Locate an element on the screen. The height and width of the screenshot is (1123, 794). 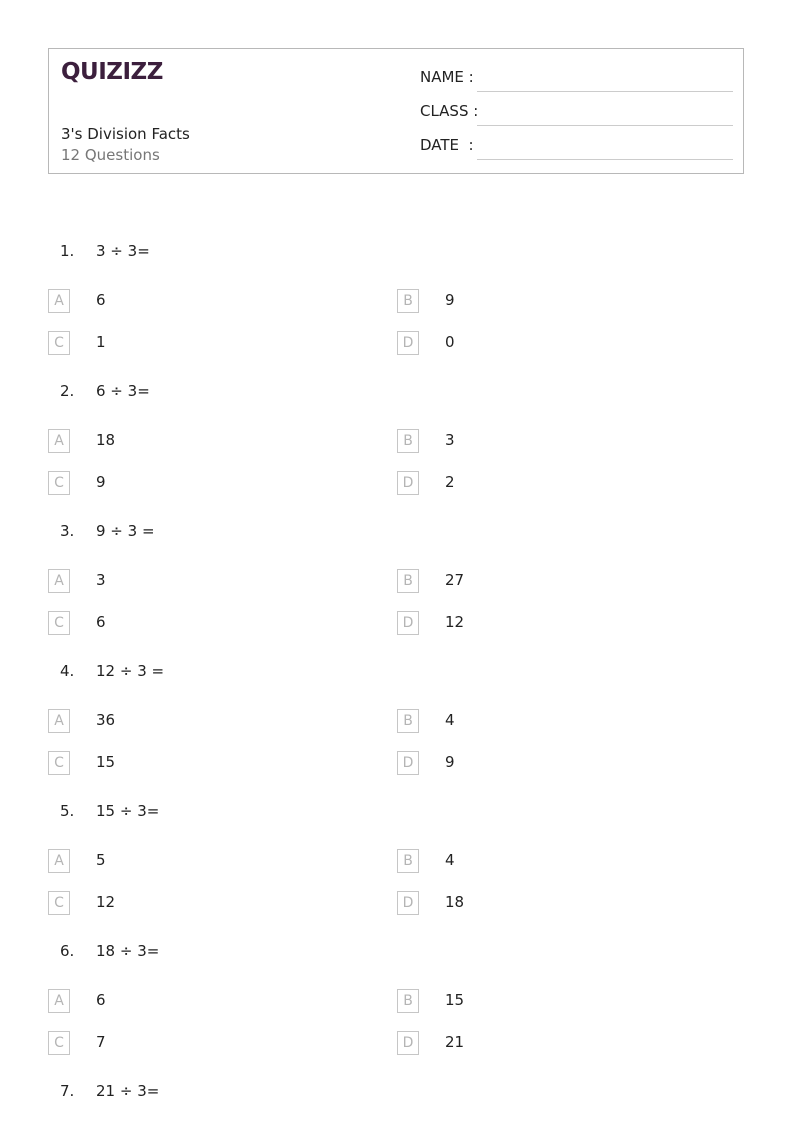
date-label: DATE : is located at coordinates (447, 145).